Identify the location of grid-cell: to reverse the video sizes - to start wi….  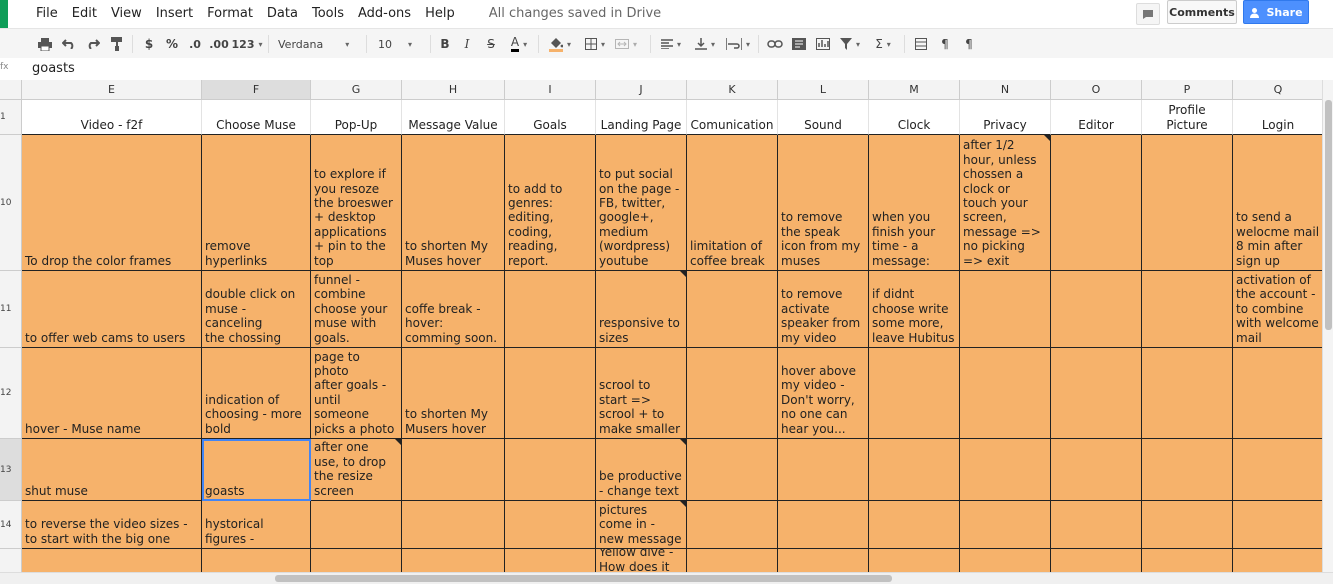
(112, 525).